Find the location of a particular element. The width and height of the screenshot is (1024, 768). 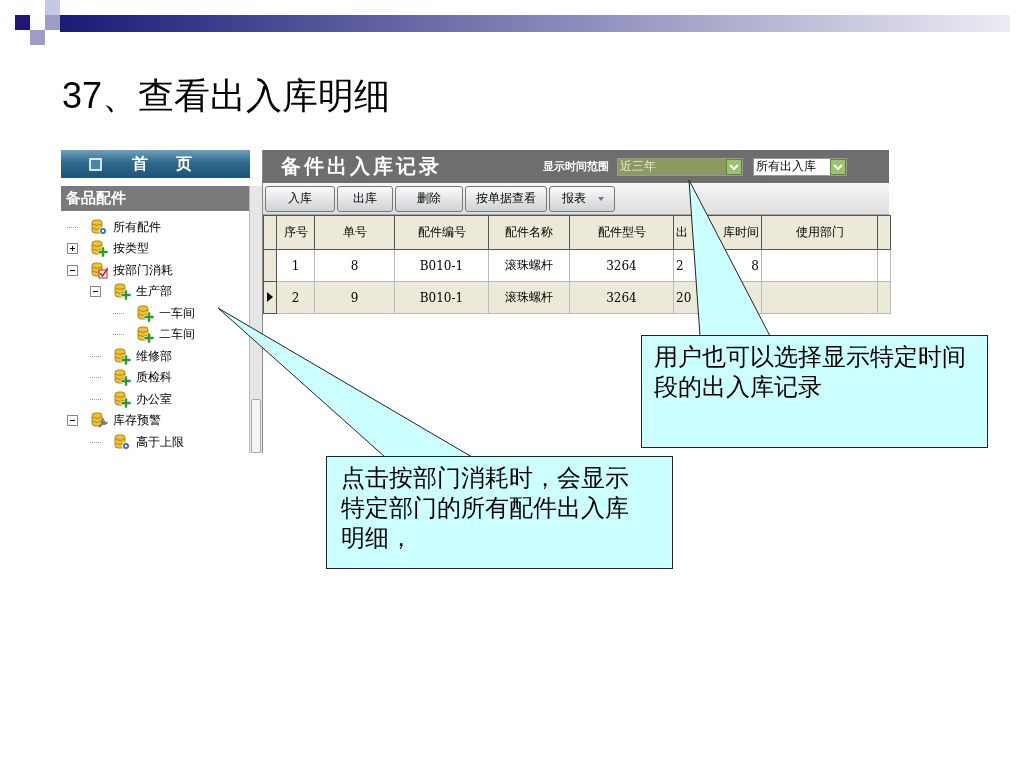

expand-toggle is located at coordinates (72, 249).